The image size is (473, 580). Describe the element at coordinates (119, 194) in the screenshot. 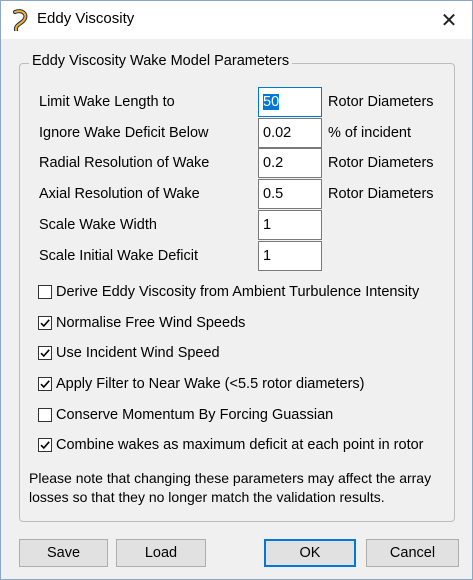

I see `axial-resolution-label: Axial Resolution of Wake` at that location.